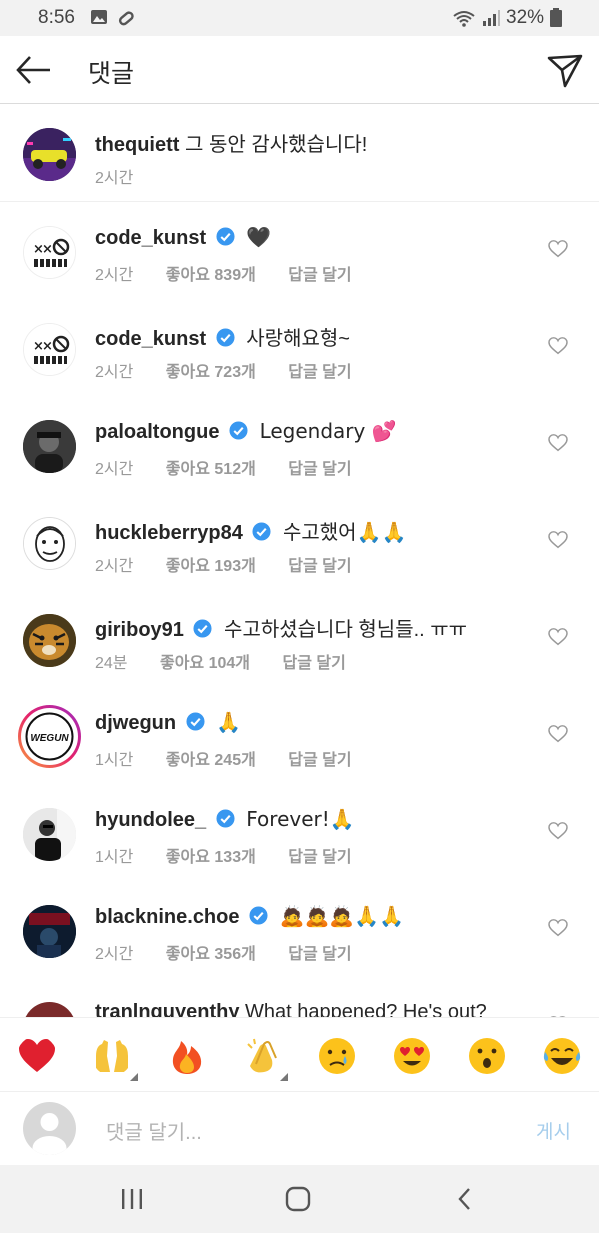  Describe the element at coordinates (262, 1056) in the screenshot. I see `clapping-hands-reaction-icon` at that location.